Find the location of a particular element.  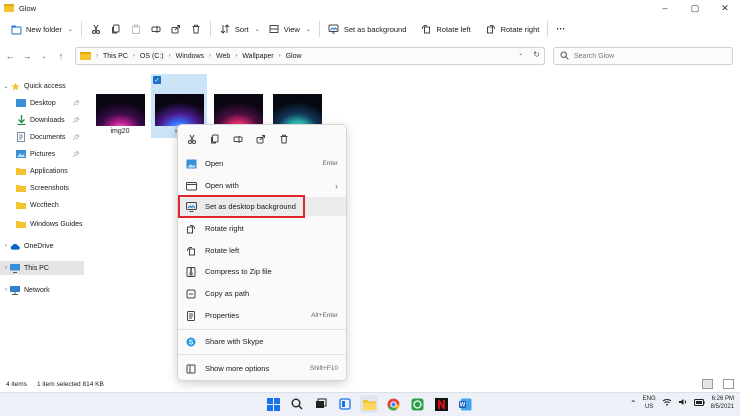

new-folder-button: New folder ⌄ is located at coordinates (41, 29).